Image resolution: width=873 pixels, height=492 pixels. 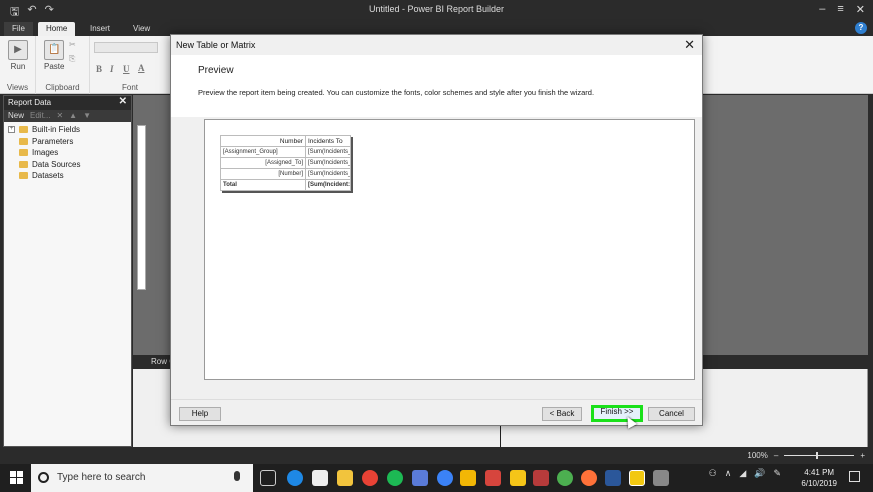 I want to click on dialog-close-icon: ✕, so click(x=689, y=45).